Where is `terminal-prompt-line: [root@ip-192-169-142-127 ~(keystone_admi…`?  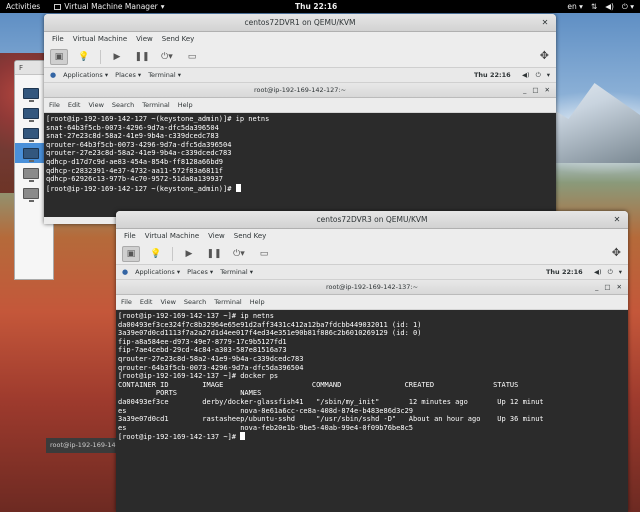
terminal-prompt-line: [root@ip-192-169-142-127 ~(keystone_admi… is located at coordinates (300, 188).